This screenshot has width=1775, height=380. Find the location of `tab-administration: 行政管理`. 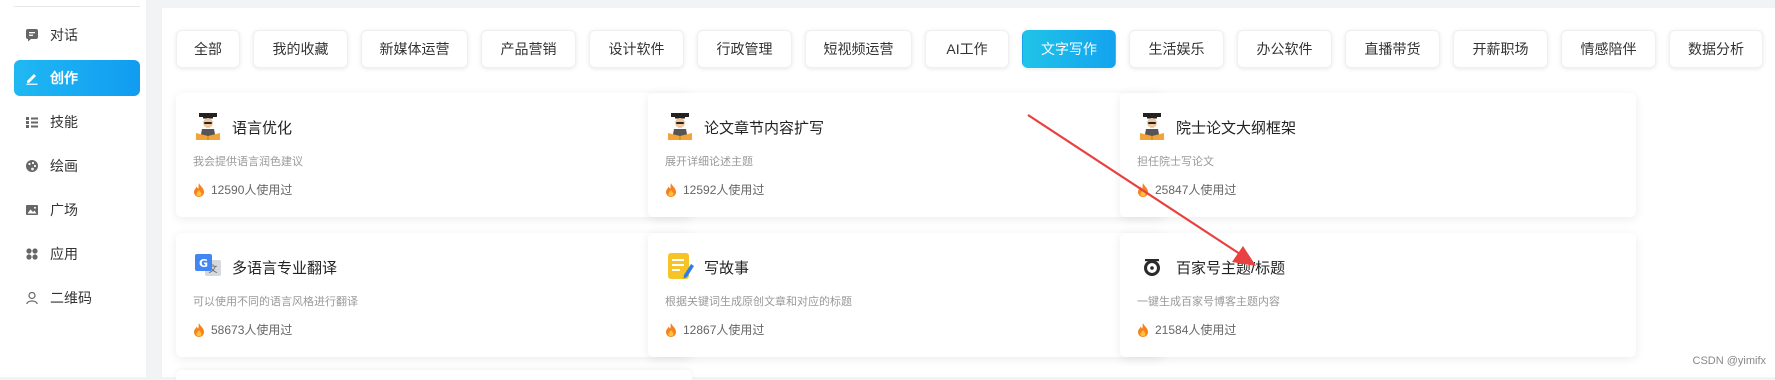

tab-administration: 行政管理 is located at coordinates (744, 49).